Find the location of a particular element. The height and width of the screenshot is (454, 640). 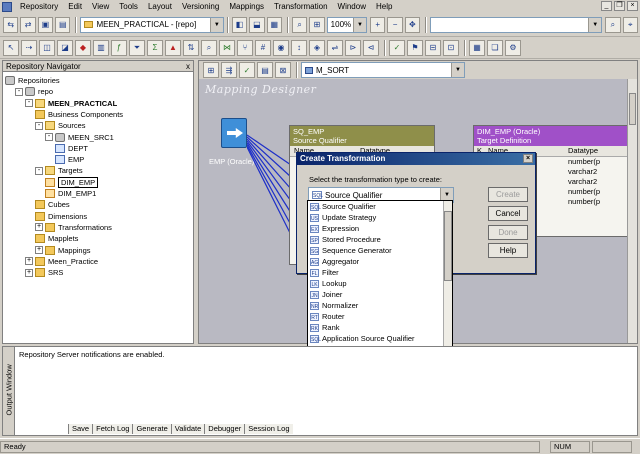

tab-save: Save is located at coordinates (80, 429).